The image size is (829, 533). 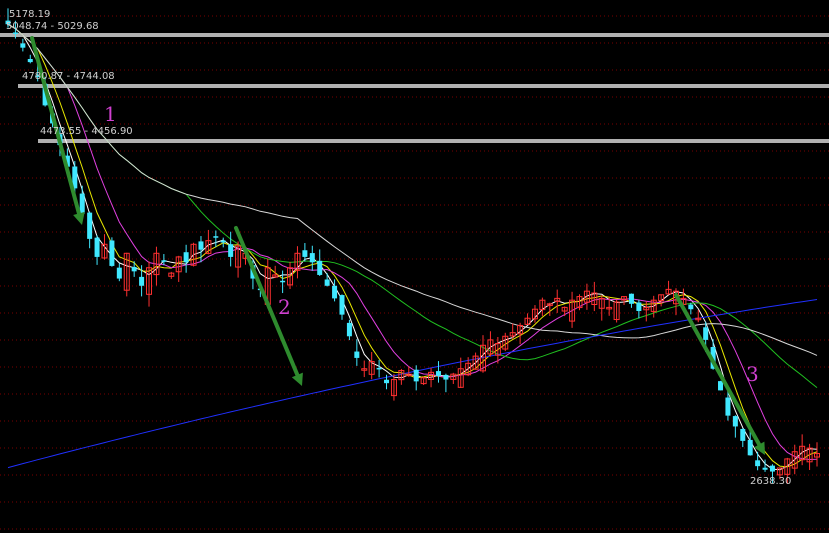 I want to click on decline-arrow-head, so click(x=79, y=218).